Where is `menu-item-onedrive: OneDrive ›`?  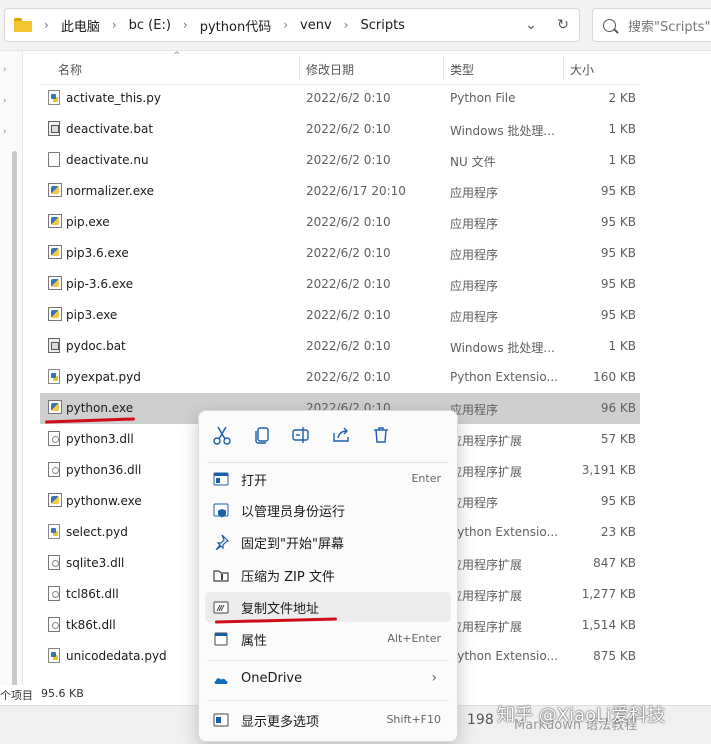 menu-item-onedrive: OneDrive › is located at coordinates (328, 680).